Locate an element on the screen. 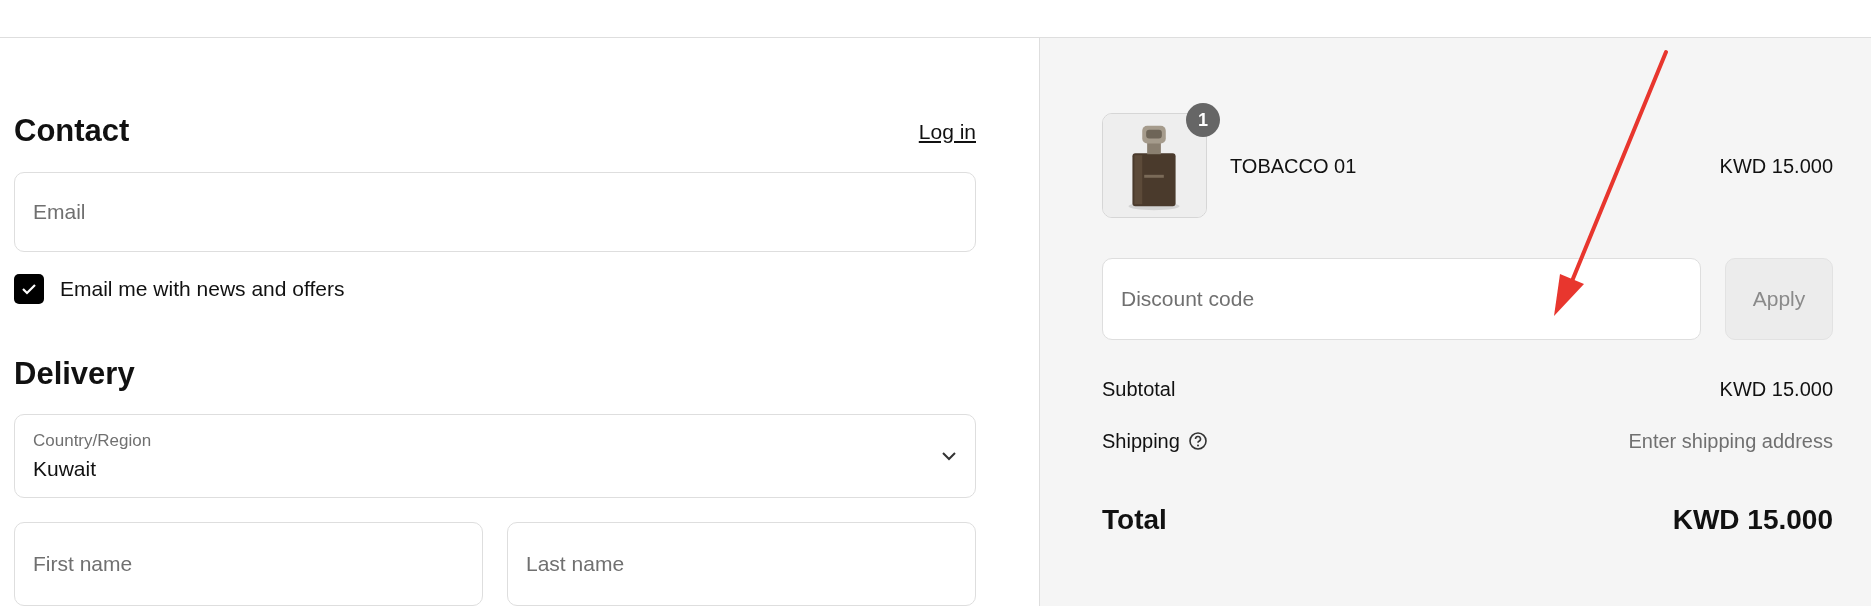 Image resolution: width=1871 pixels, height=606 pixels. login-link: Log in is located at coordinates (947, 131).